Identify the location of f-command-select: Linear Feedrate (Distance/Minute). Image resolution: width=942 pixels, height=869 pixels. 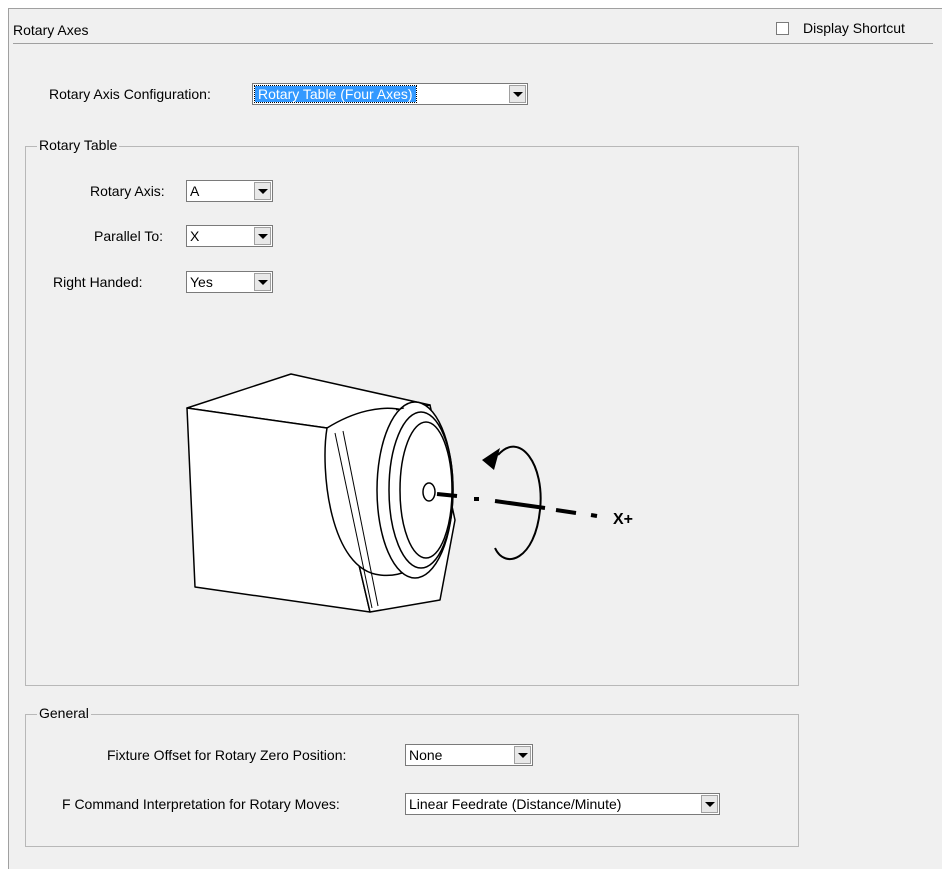
(562, 804).